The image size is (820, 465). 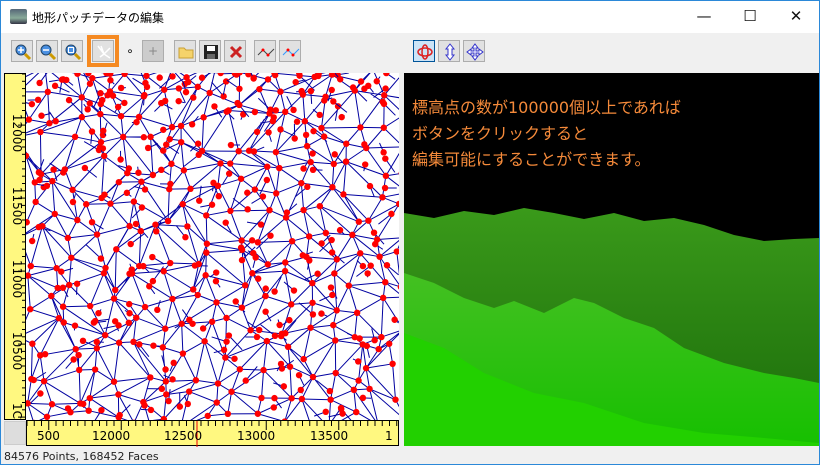 What do you see at coordinates (153, 51) in the screenshot?
I see `add-point-button: +` at bounding box center [153, 51].